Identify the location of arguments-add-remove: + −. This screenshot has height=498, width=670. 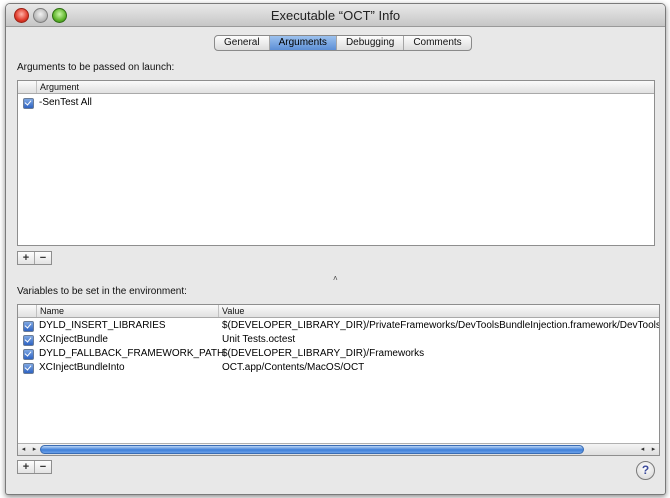
(34, 258).